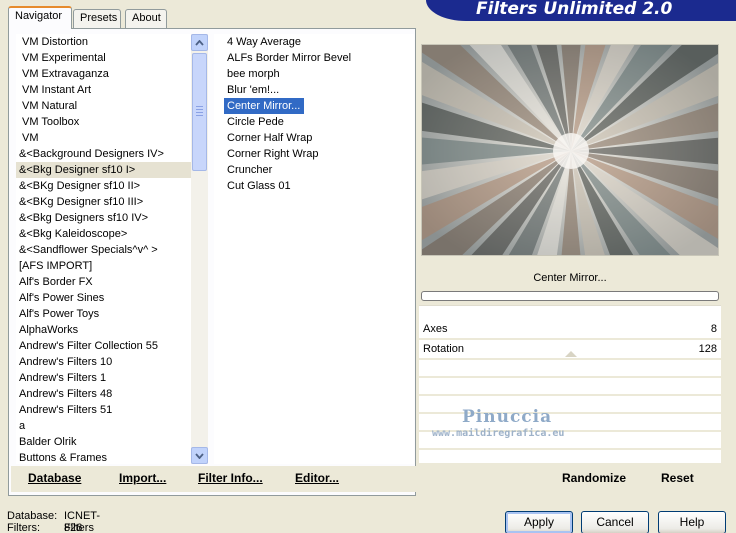 The image size is (736, 533). What do you see at coordinates (677, 478) in the screenshot?
I see `reset-button: Reset` at bounding box center [677, 478].